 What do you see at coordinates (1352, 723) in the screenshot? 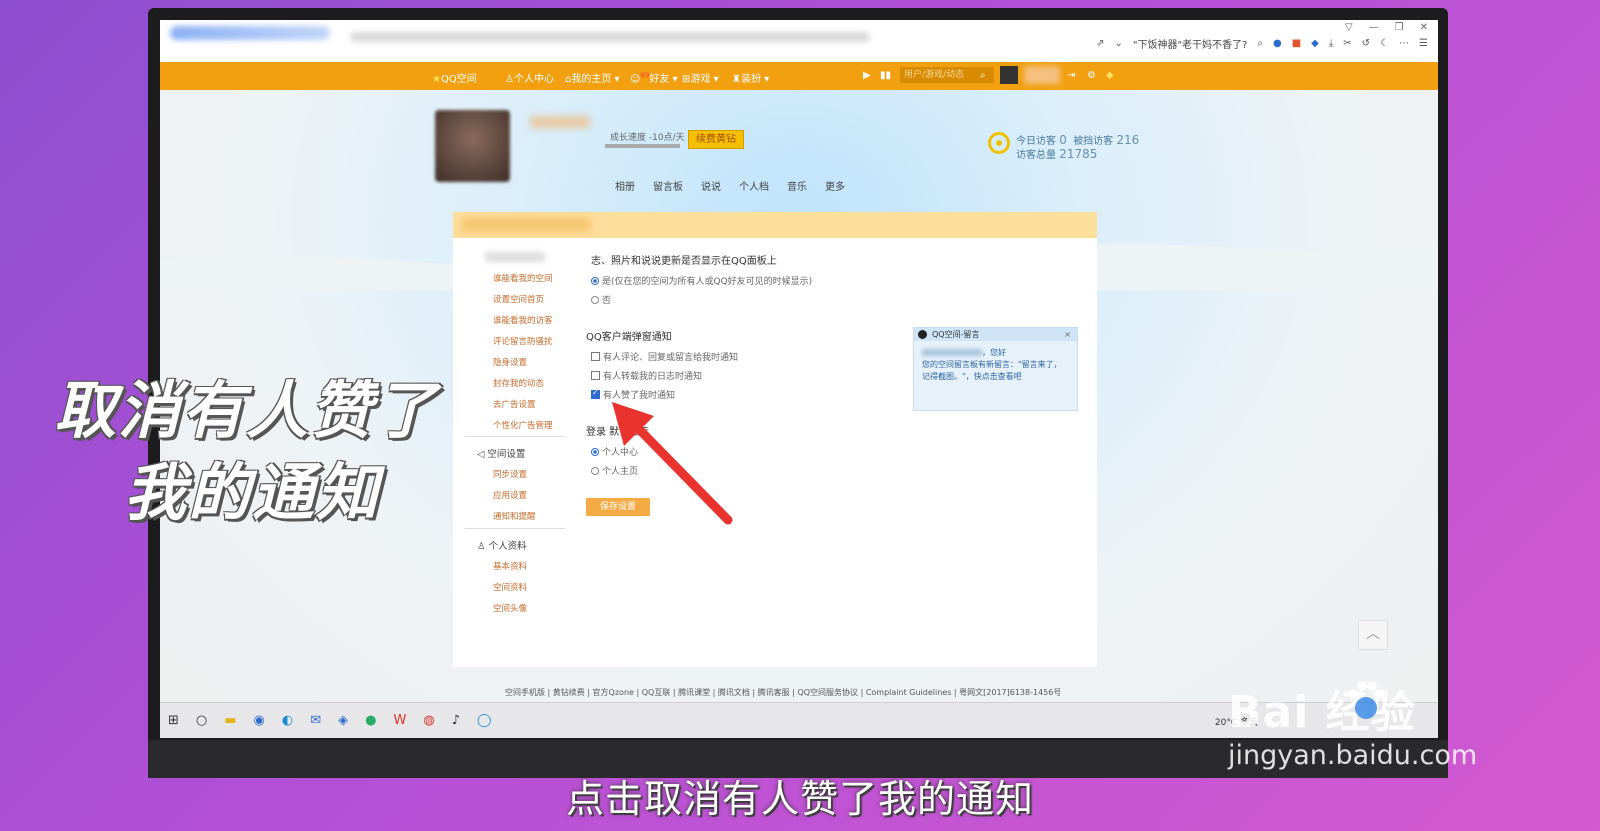
I see `baidu-jingyan-watermark: Bai 经验 jingyan.baidu.com` at bounding box center [1352, 723].